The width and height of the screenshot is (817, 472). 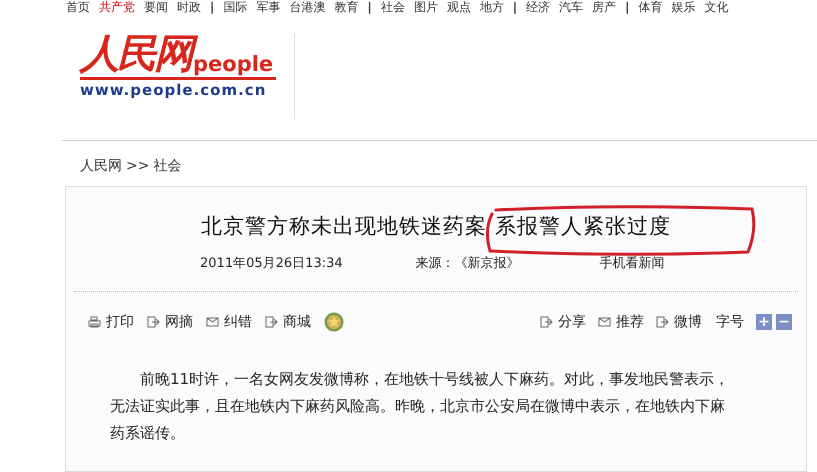 What do you see at coordinates (632, 264) in the screenshot?
I see `mobile-news-link: 手机看新闻` at bounding box center [632, 264].